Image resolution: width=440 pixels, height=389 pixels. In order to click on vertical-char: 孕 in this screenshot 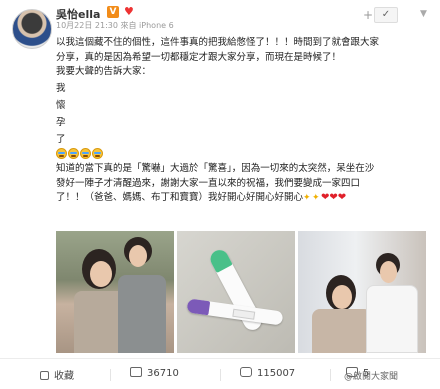, I will do `click(61, 122)`.